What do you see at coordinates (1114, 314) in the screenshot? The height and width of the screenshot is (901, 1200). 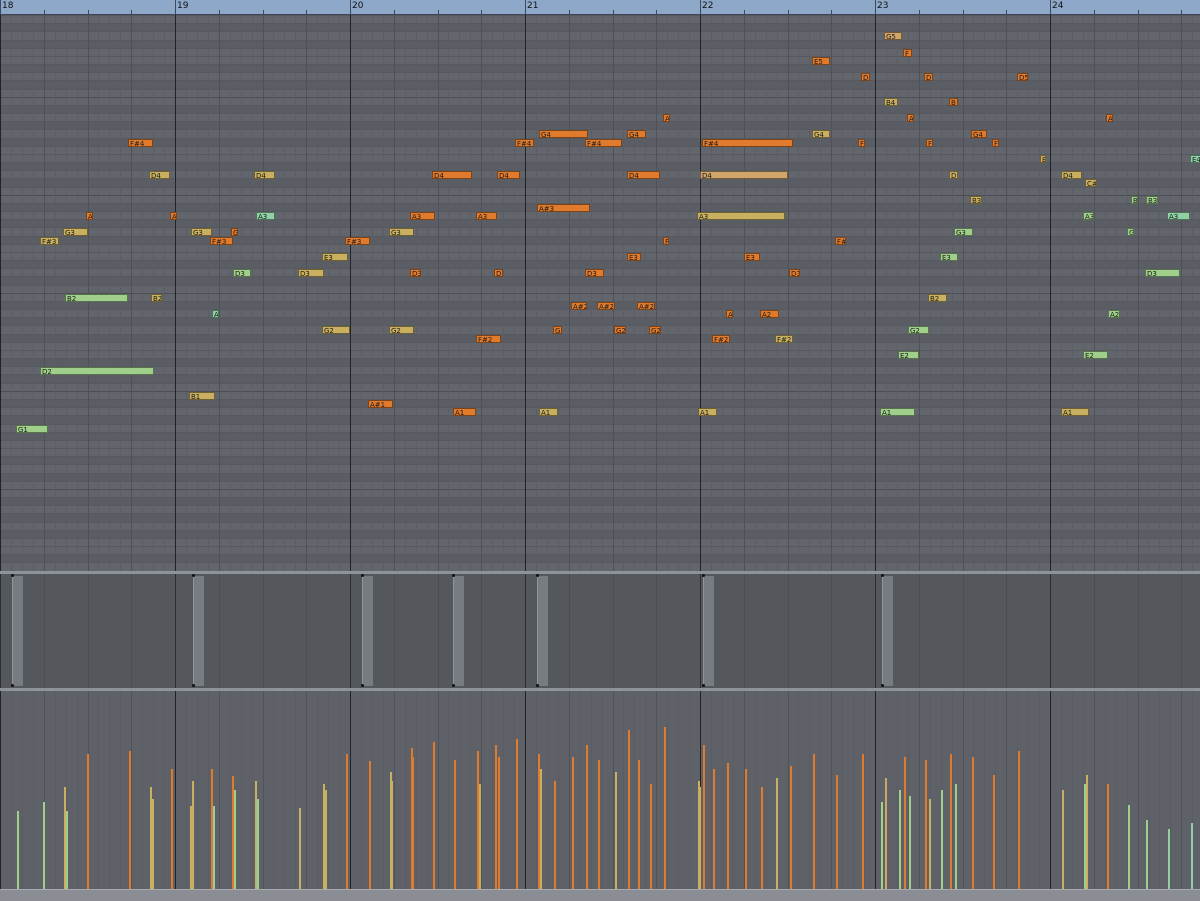 I see `midi-note: A2` at bounding box center [1114, 314].